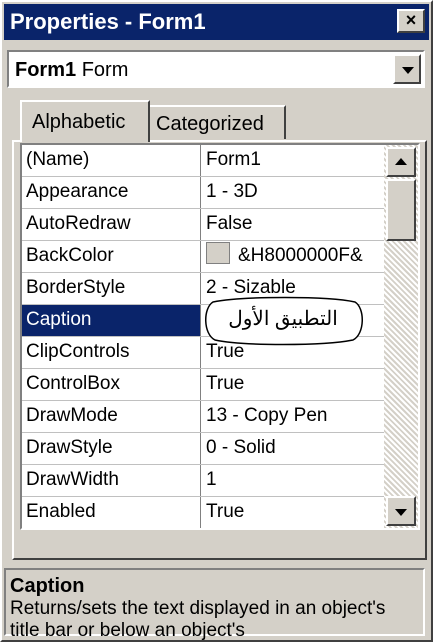 The width and height of the screenshot is (433, 642). Describe the element at coordinates (73, 383) in the screenshot. I see `property-name: ControlBox` at that location.